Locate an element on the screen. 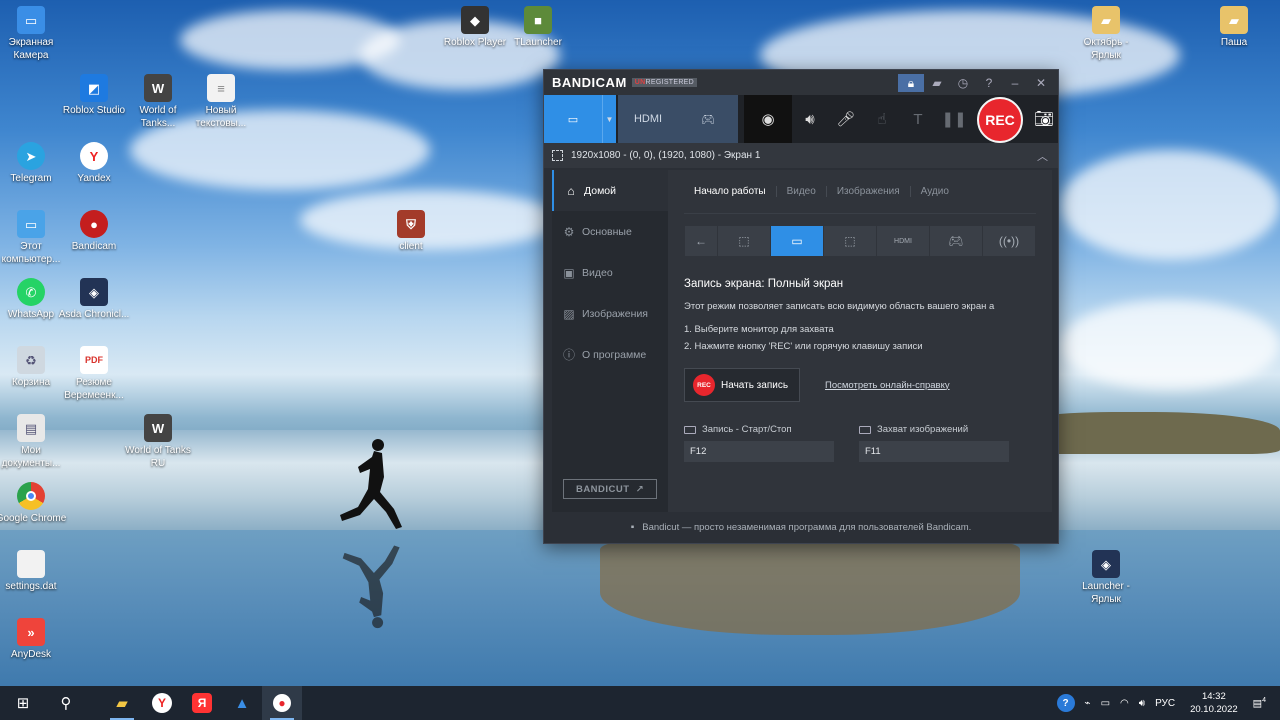 This screenshot has height=720, width=1280. language-indicator: РУС is located at coordinates (1165, 703).